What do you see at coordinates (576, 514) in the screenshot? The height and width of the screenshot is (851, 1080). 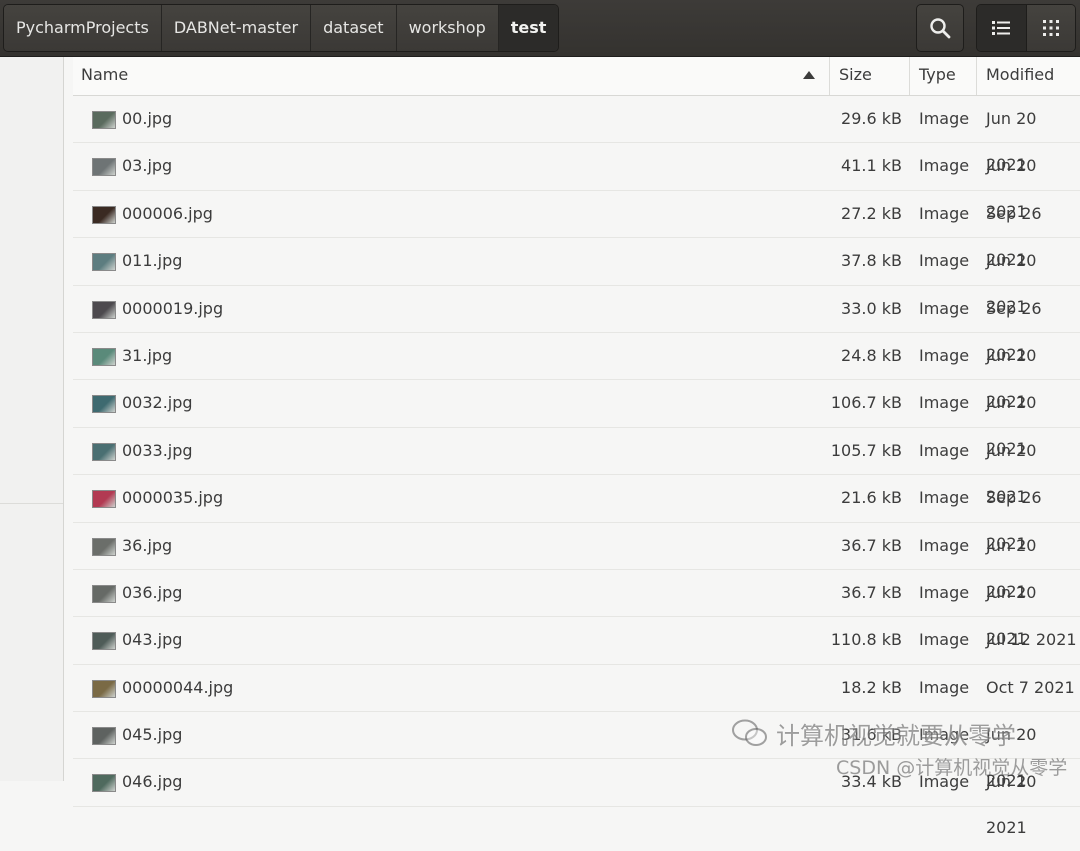 I see `file-row: 0000035.jpg 21.6 kB Image Sep 26 2021` at bounding box center [576, 514].